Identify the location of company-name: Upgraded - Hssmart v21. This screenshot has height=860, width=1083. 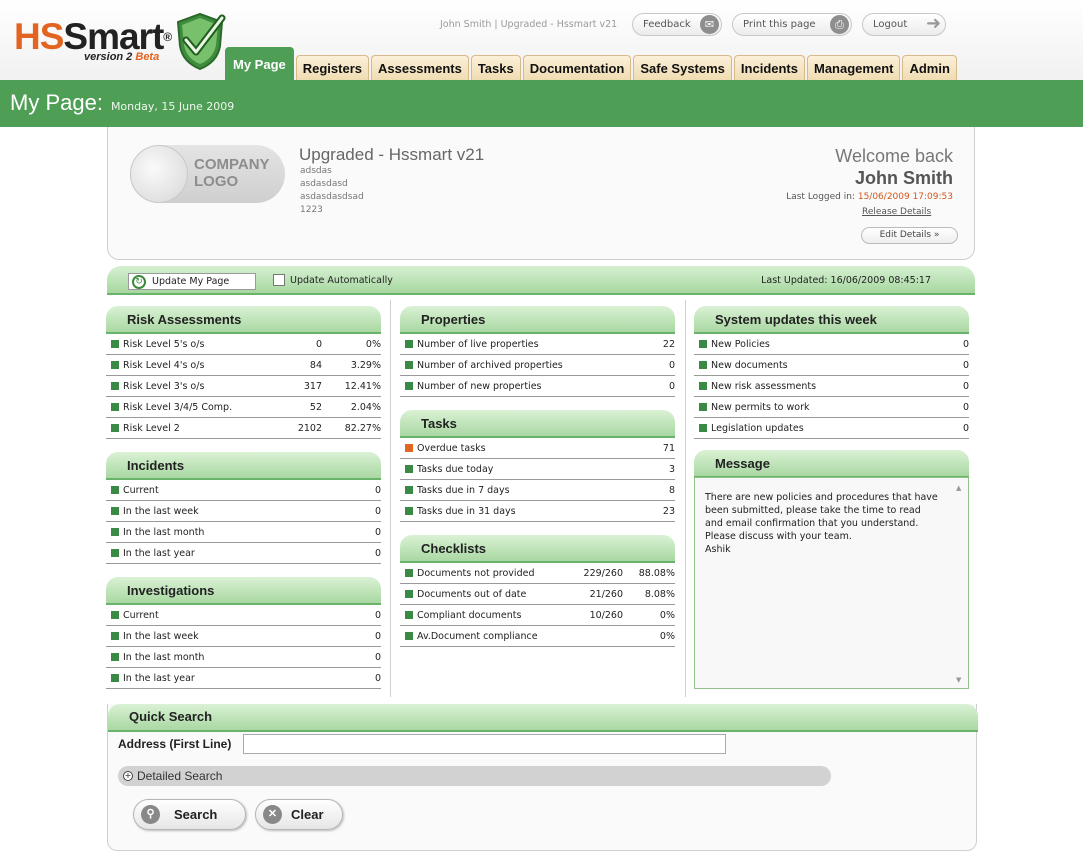
(392, 154).